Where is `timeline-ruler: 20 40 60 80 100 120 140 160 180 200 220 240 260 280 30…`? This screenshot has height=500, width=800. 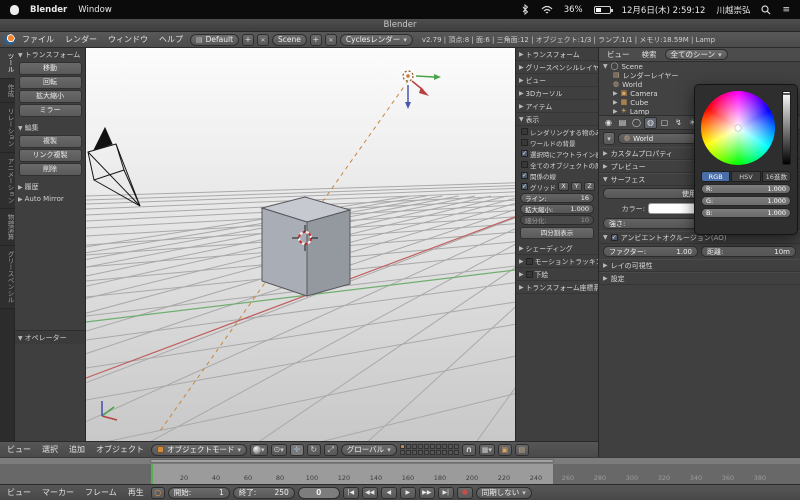 timeline-ruler: 20 40 60 80 100 120 140 160 180 200 220 240 260 280 30… is located at coordinates (400, 470).